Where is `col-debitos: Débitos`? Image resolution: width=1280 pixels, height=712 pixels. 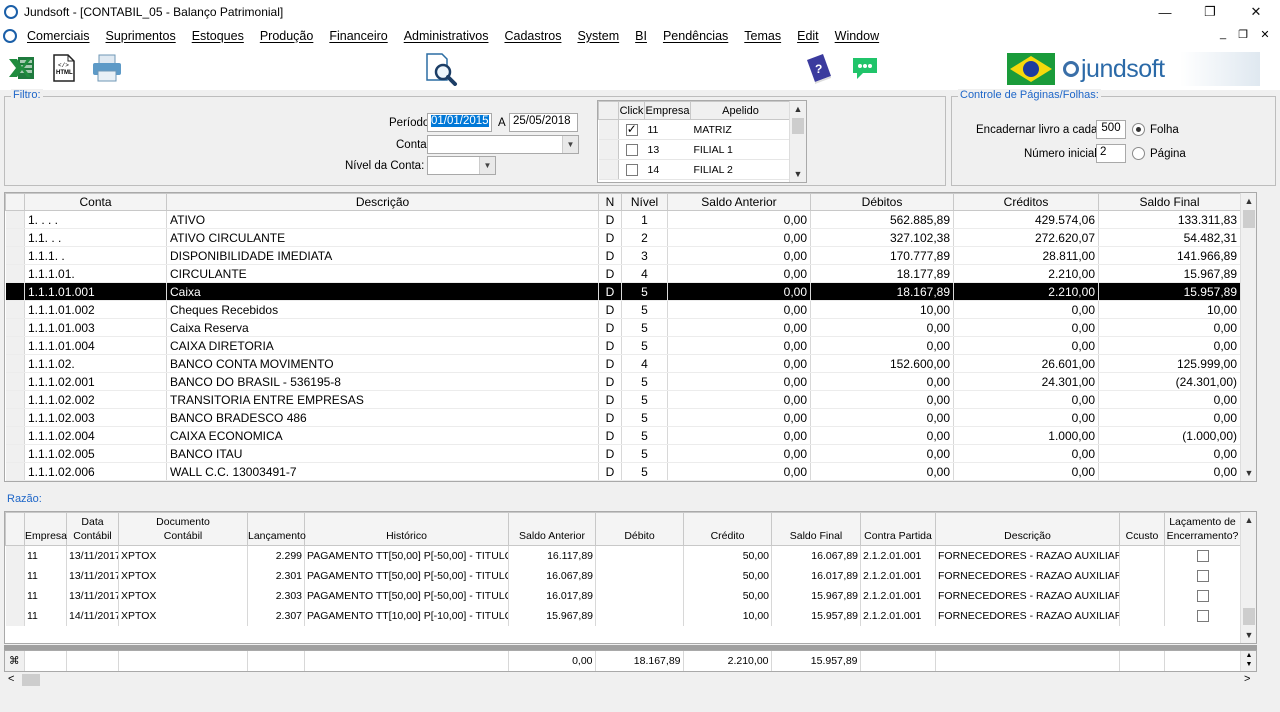
col-debitos: Débitos is located at coordinates (882, 202).